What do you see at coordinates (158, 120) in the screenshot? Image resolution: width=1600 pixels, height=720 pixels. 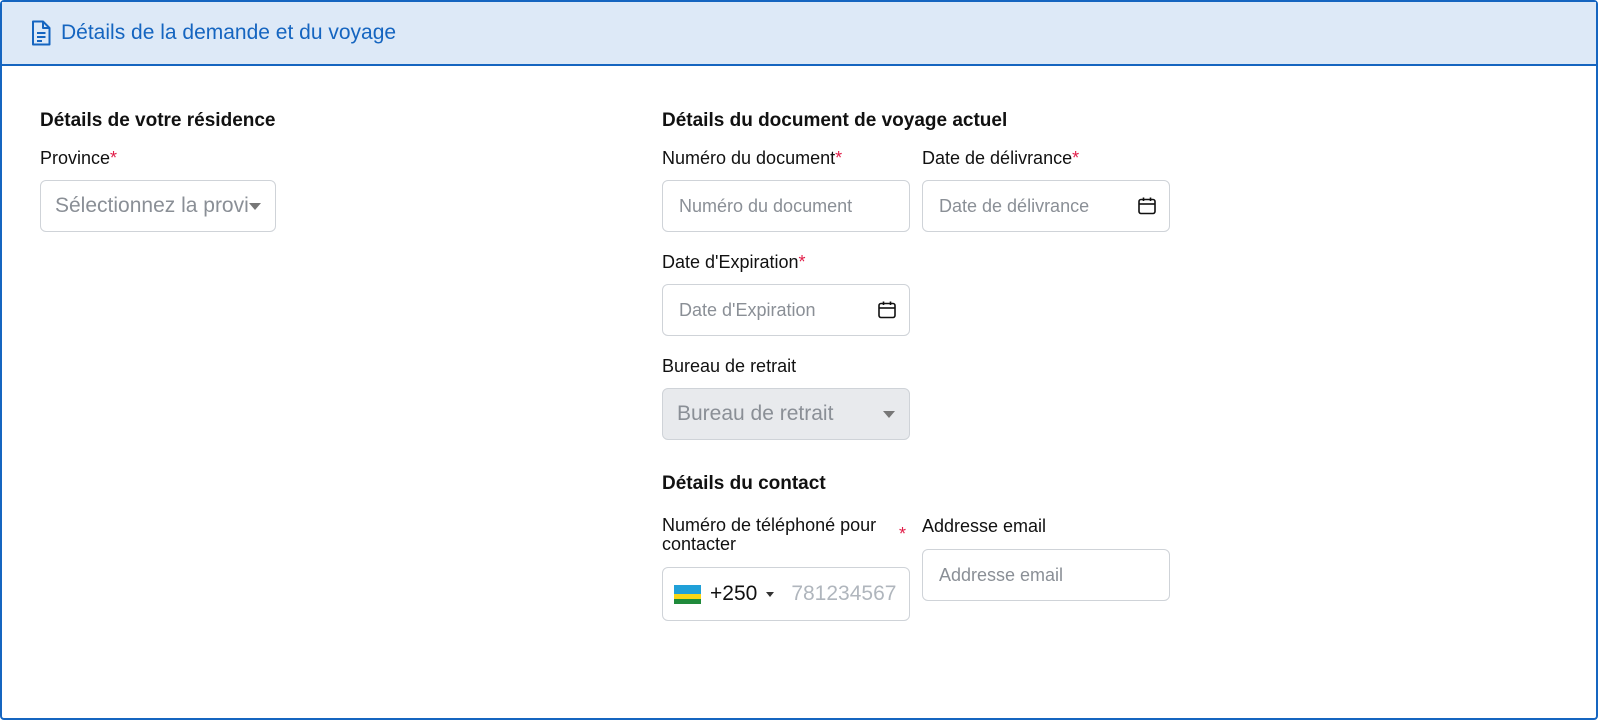 I see `residence-section-title: Détails de votre résidence` at bounding box center [158, 120].